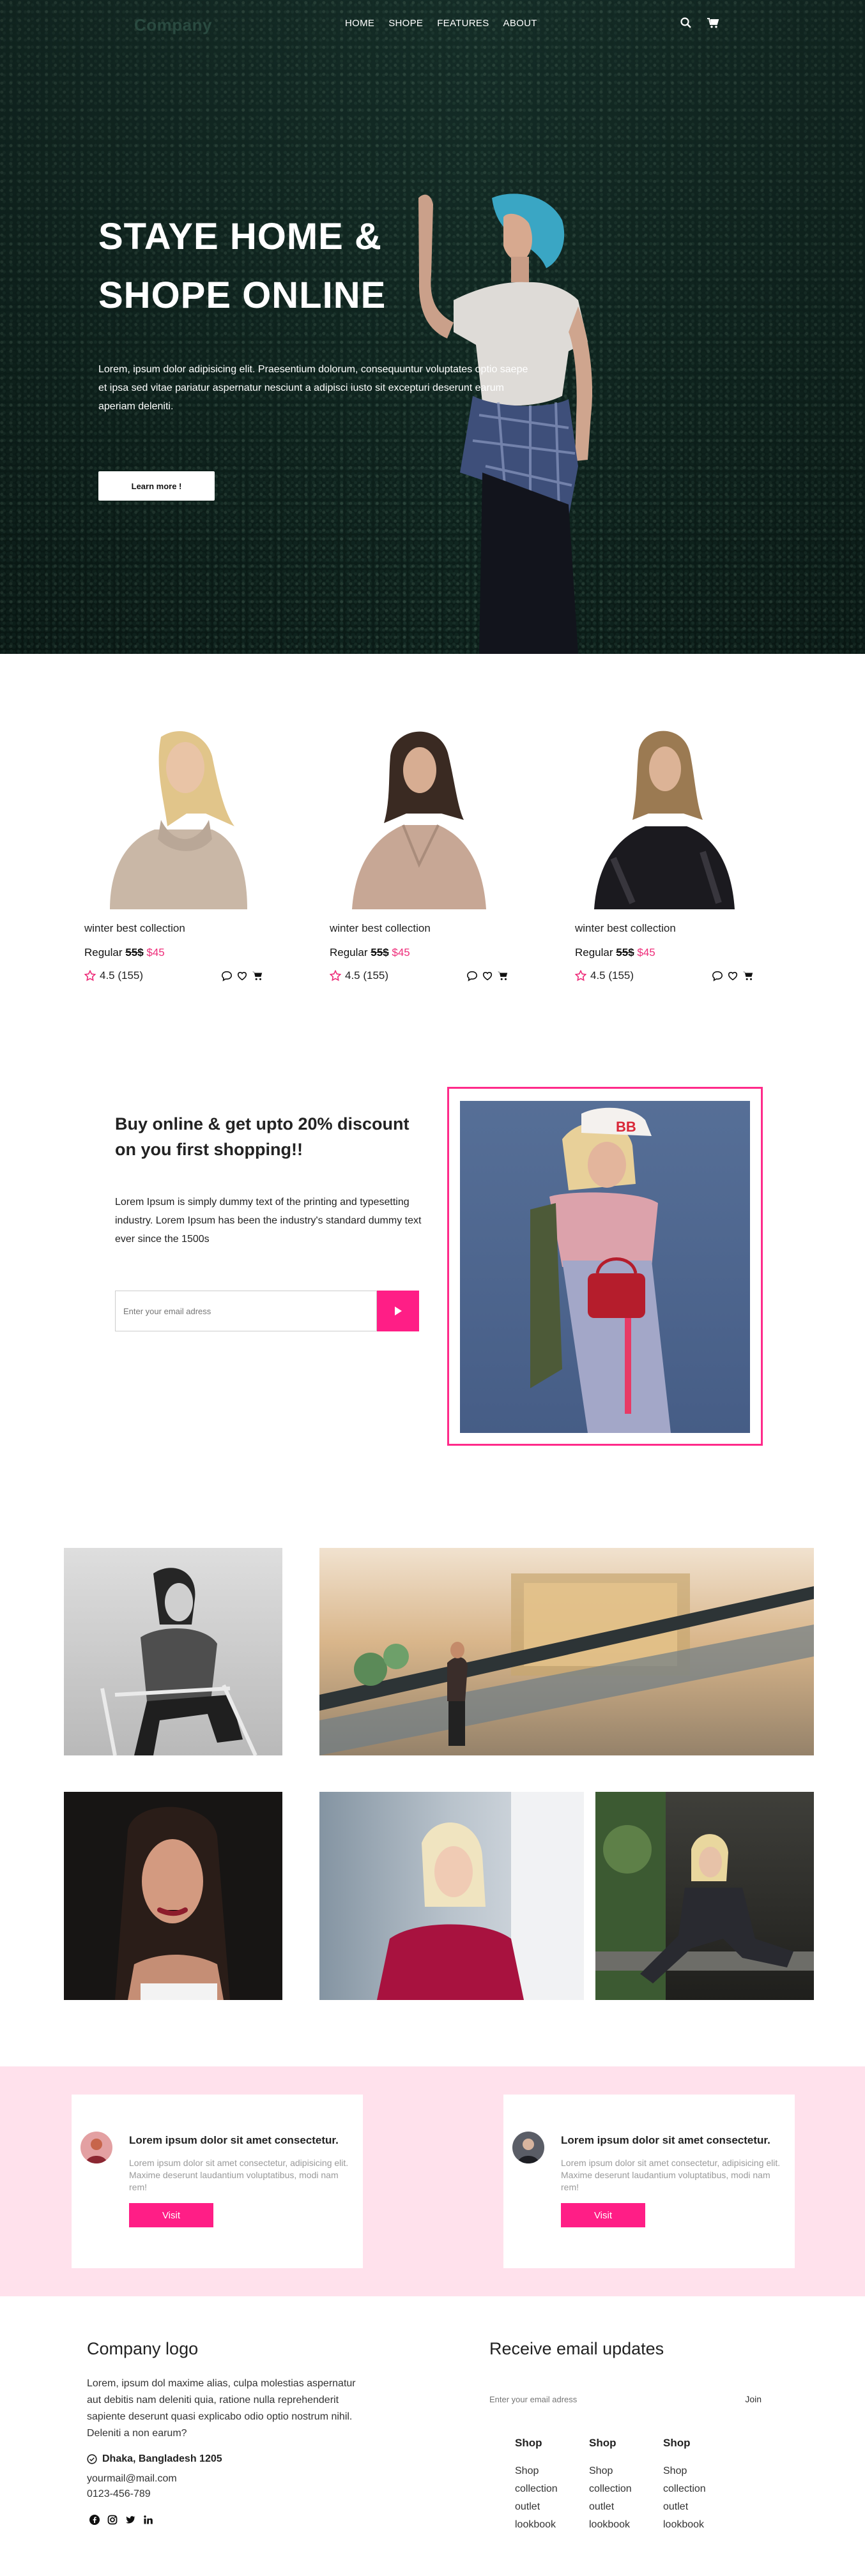  I want to click on nav-link-about: ABOUT, so click(520, 23).